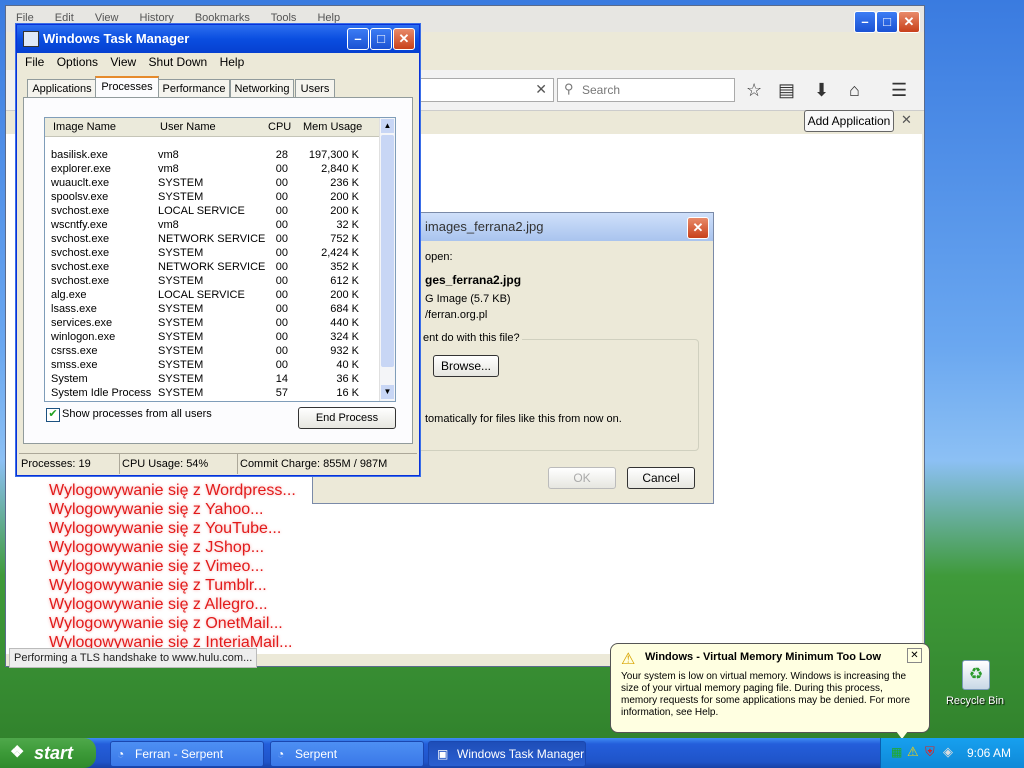 Image resolution: width=1024 pixels, height=768 pixels. What do you see at coordinates (77, 62) in the screenshot?
I see `tm-menu-options: Options` at bounding box center [77, 62].